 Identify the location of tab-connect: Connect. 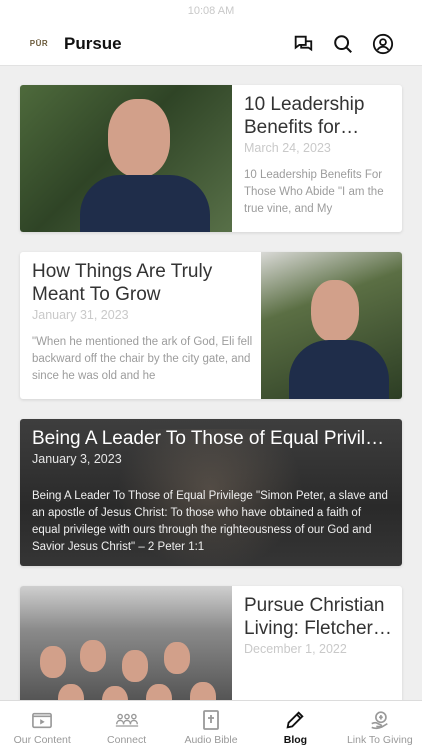
(126, 725).